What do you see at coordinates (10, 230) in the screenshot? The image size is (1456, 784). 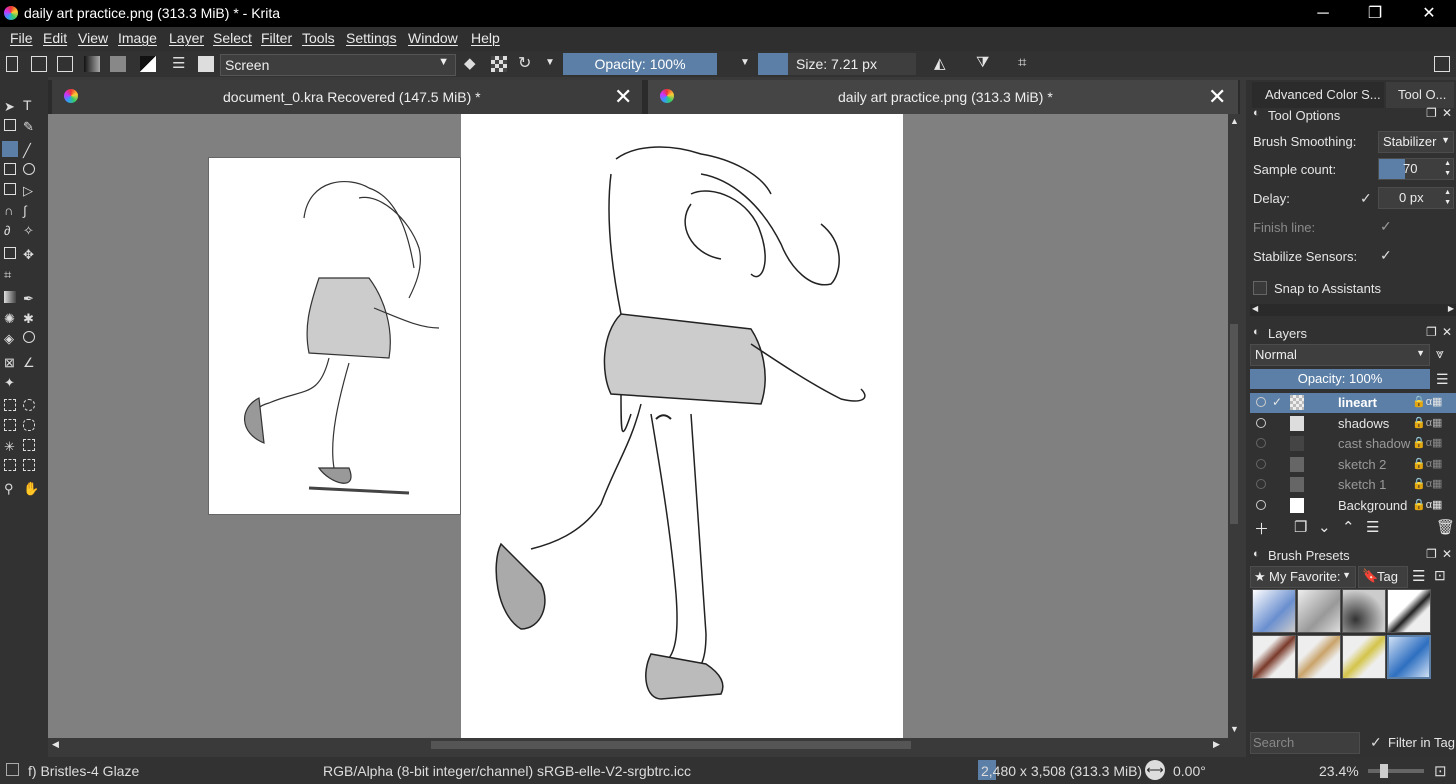 I see `dynamic-brush-tool-icon: ∂` at bounding box center [10, 230].